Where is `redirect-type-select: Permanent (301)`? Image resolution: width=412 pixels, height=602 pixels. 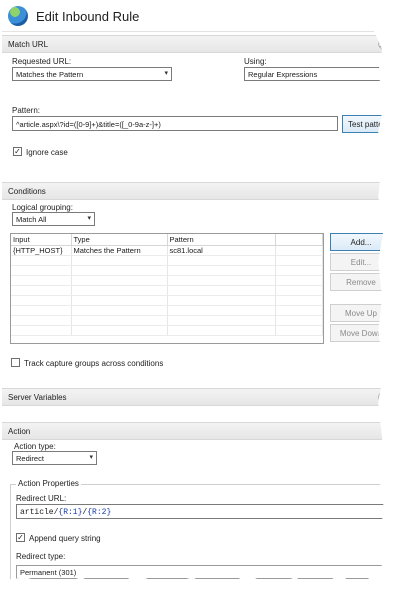
redirect-type-select: Permanent (301) is located at coordinates (200, 572).